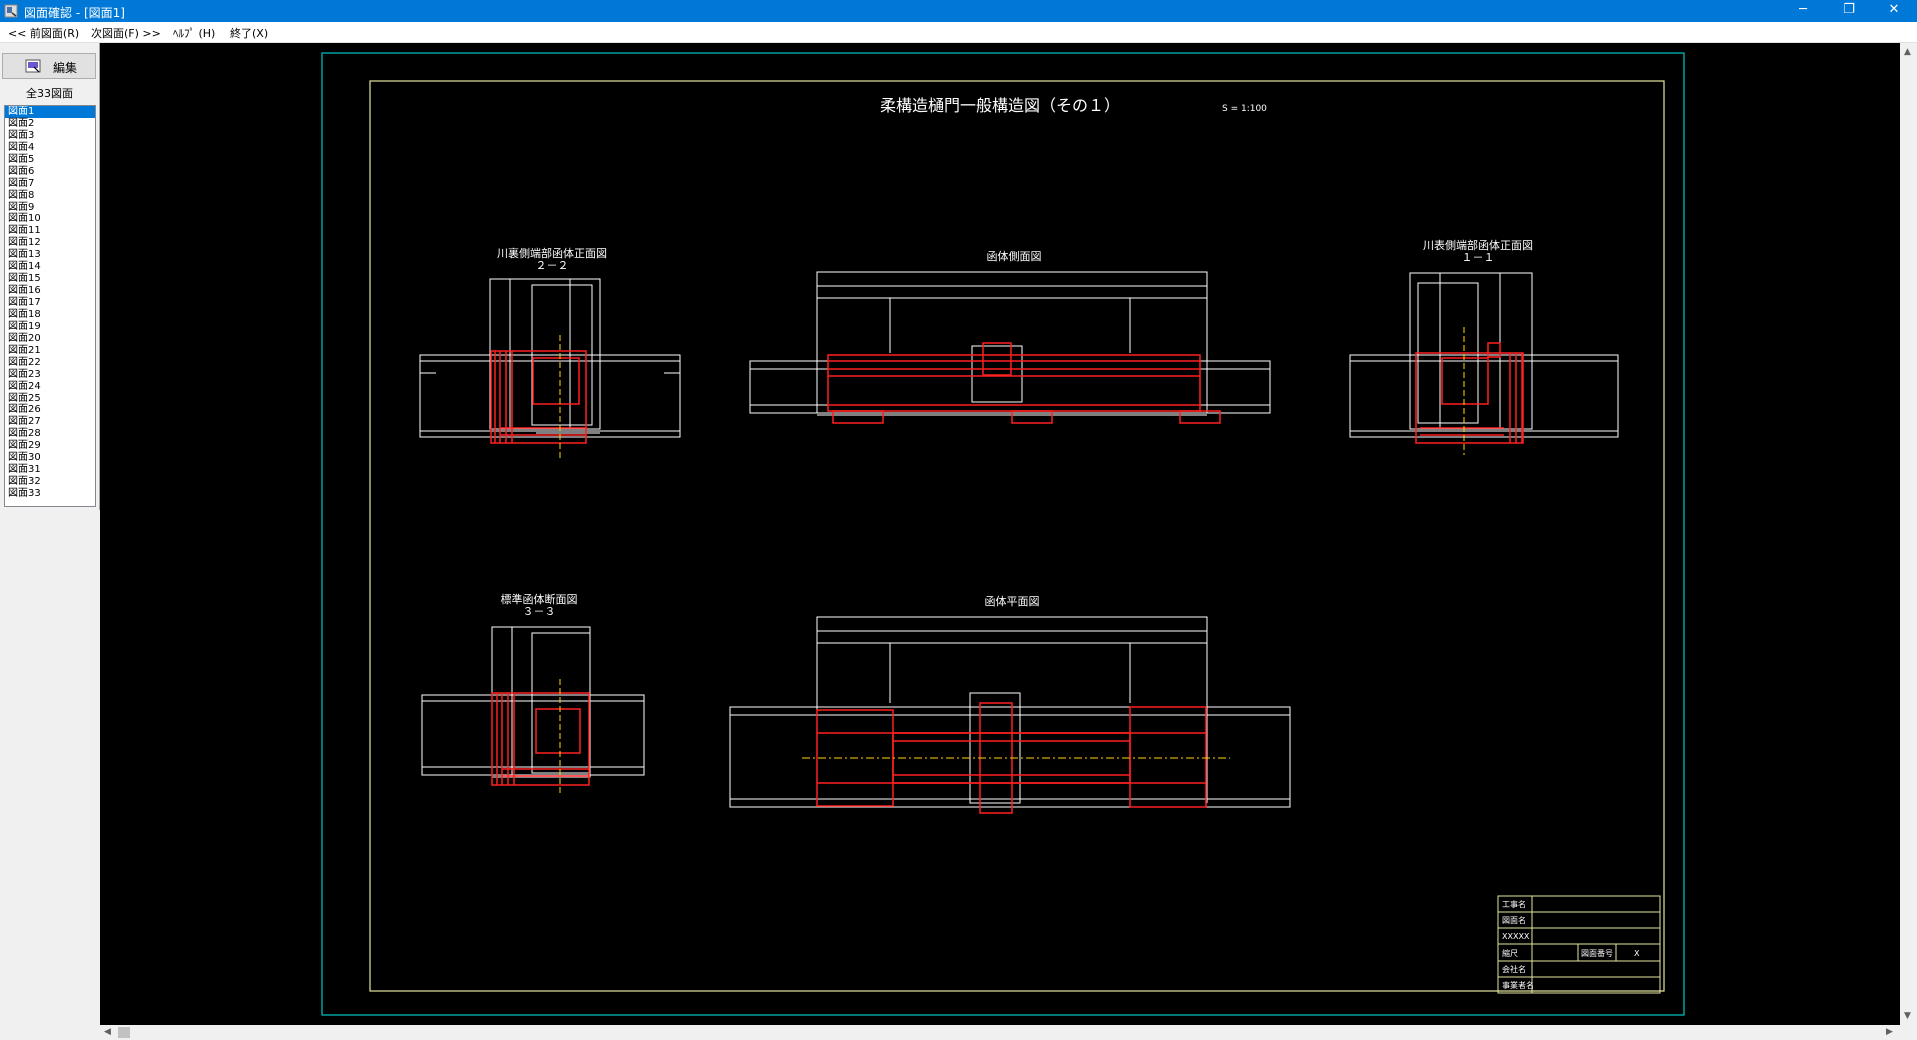 The height and width of the screenshot is (1040, 1917). I want to click on drawing-list-item: 図面13, so click(50, 255).